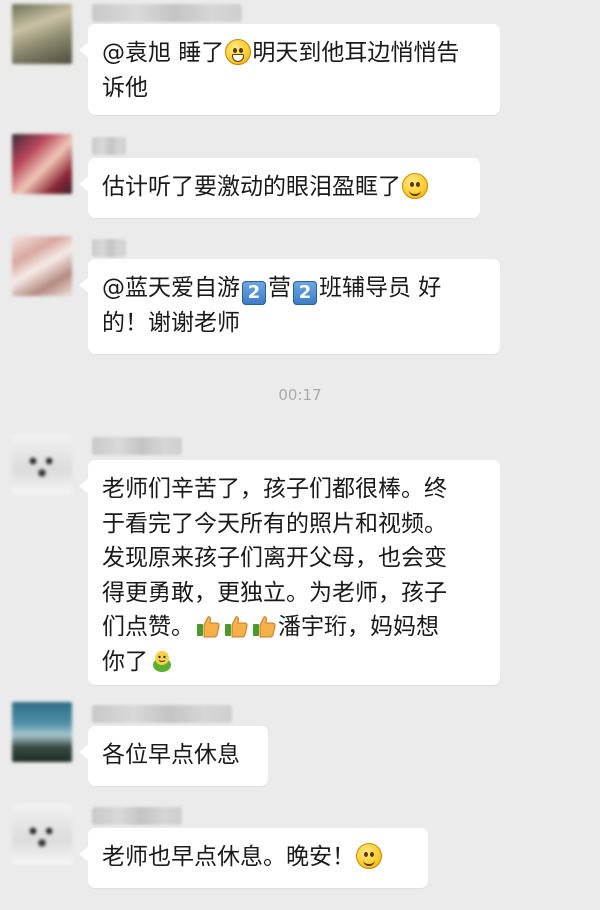 The height and width of the screenshot is (910, 600). What do you see at coordinates (289, 306) in the screenshot?
I see `message-bubble: @蓝天爱自游 2 营 2 班辅导员 好 的！谢谢老师` at bounding box center [289, 306].